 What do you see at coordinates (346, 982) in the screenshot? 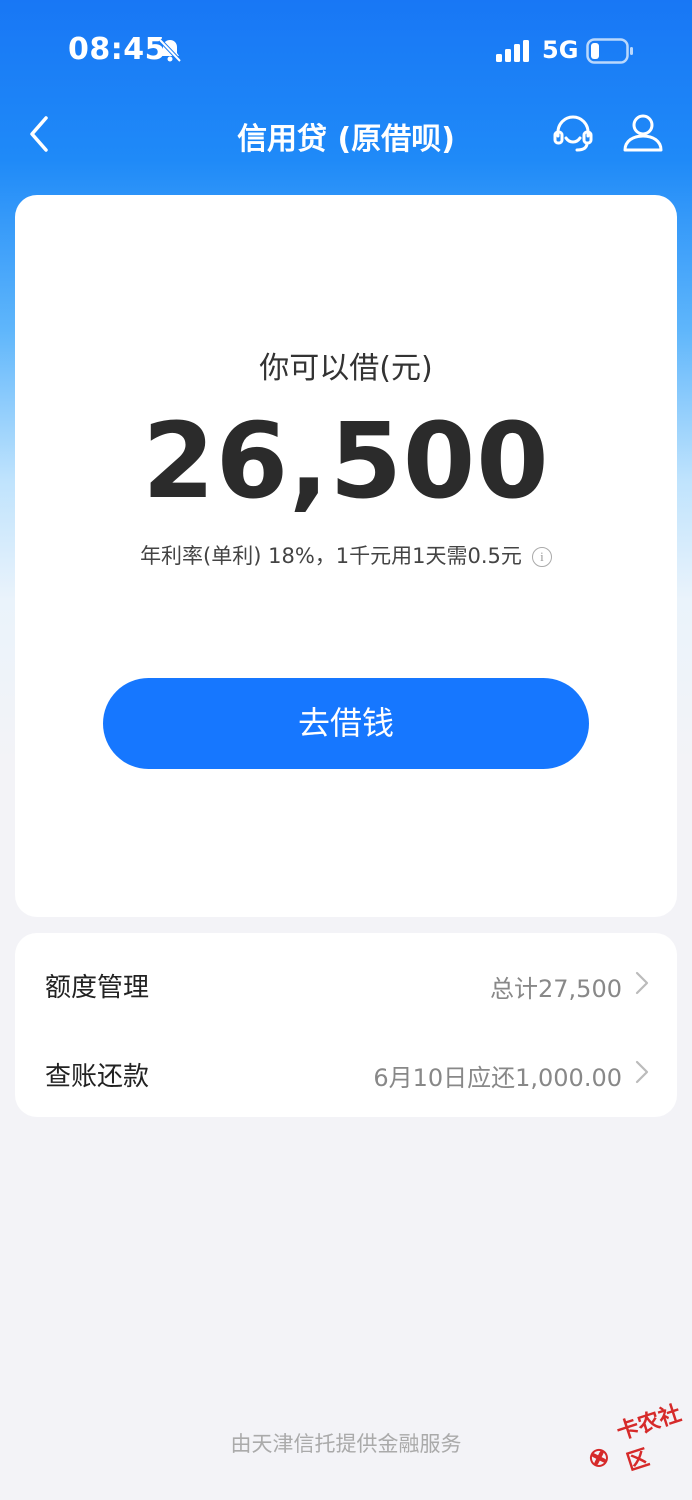
I see `list-item-quota: 额度管理 总计27,500` at bounding box center [346, 982].